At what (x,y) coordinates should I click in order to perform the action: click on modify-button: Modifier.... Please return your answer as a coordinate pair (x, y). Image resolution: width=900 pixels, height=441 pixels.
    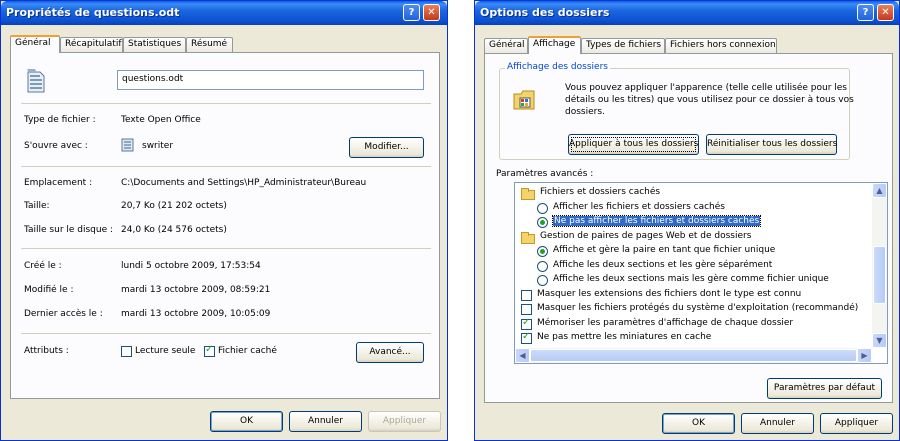
    Looking at the image, I should click on (386, 147).